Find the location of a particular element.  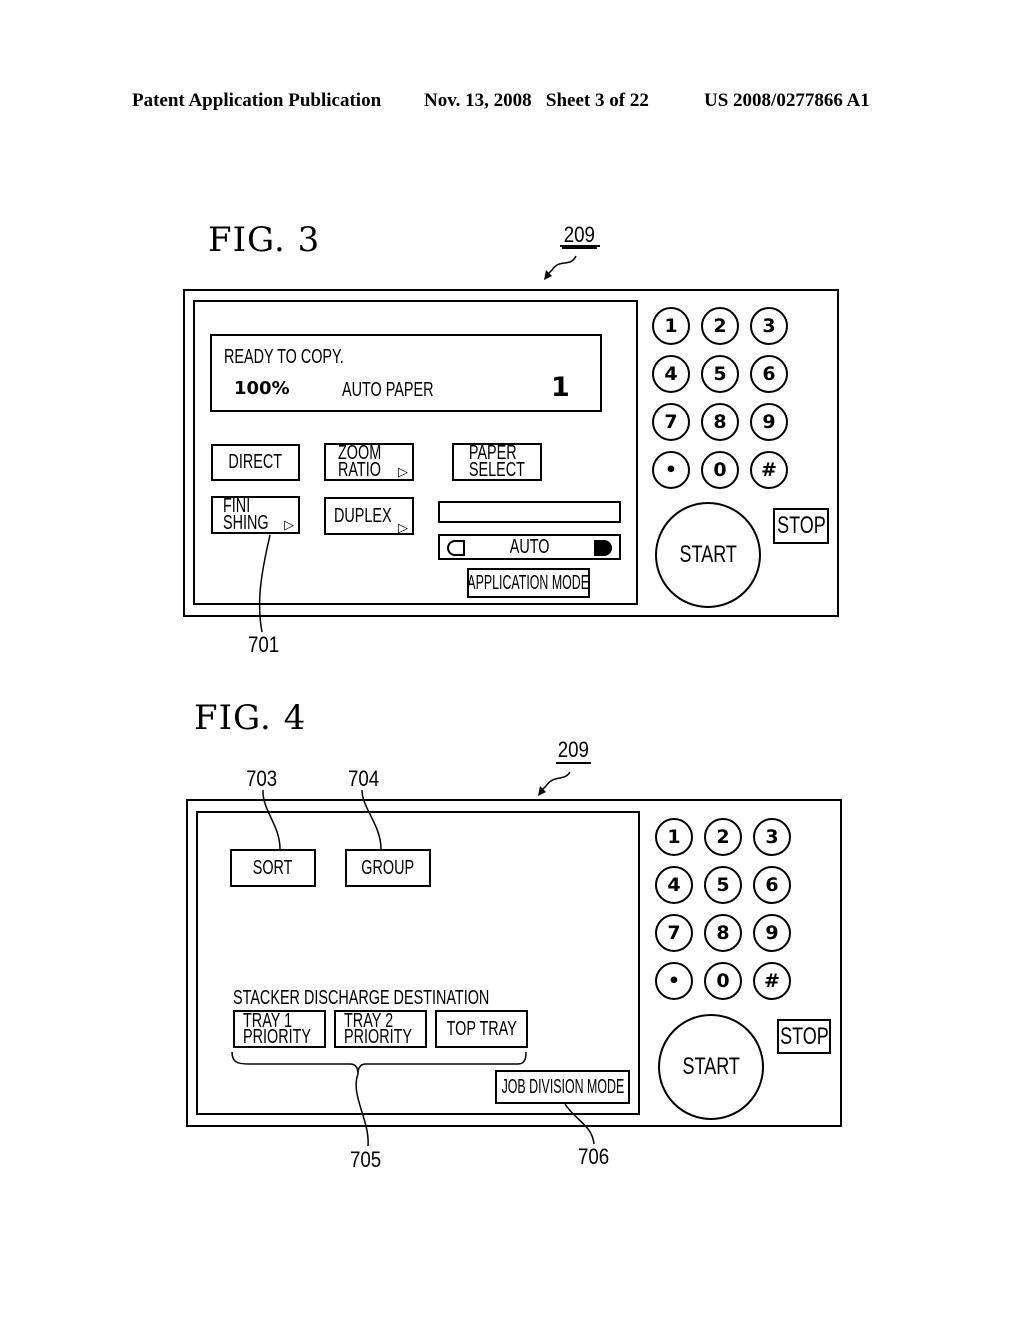

top-tray-button: TOP TRAY is located at coordinates (481, 1029).